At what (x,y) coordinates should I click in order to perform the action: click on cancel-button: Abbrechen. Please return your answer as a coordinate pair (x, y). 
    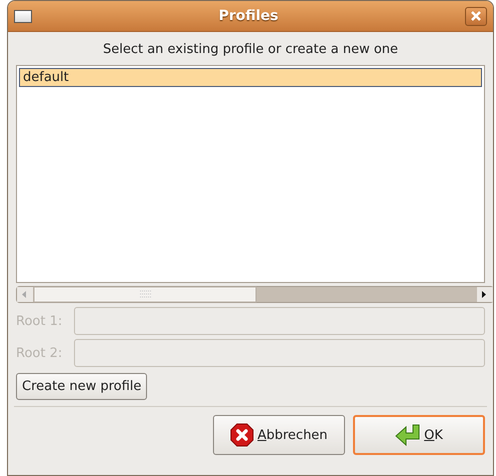
    Looking at the image, I should click on (279, 435).